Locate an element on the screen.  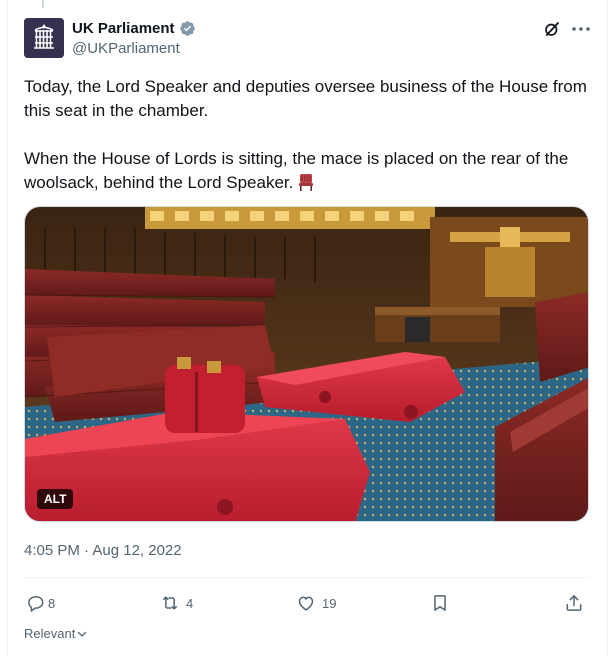
handle: @UKParliament is located at coordinates (126, 48).